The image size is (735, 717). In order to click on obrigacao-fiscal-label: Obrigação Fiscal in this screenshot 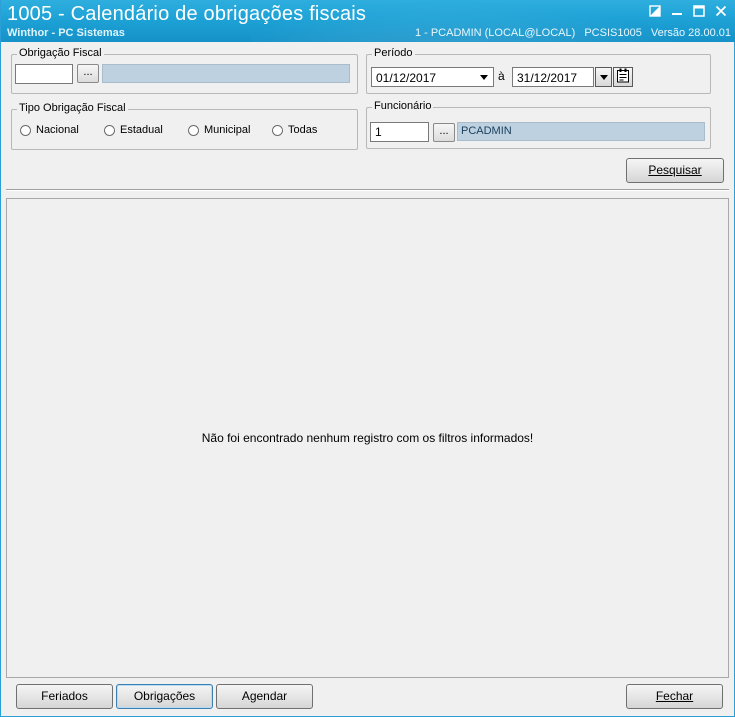, I will do `click(60, 53)`.